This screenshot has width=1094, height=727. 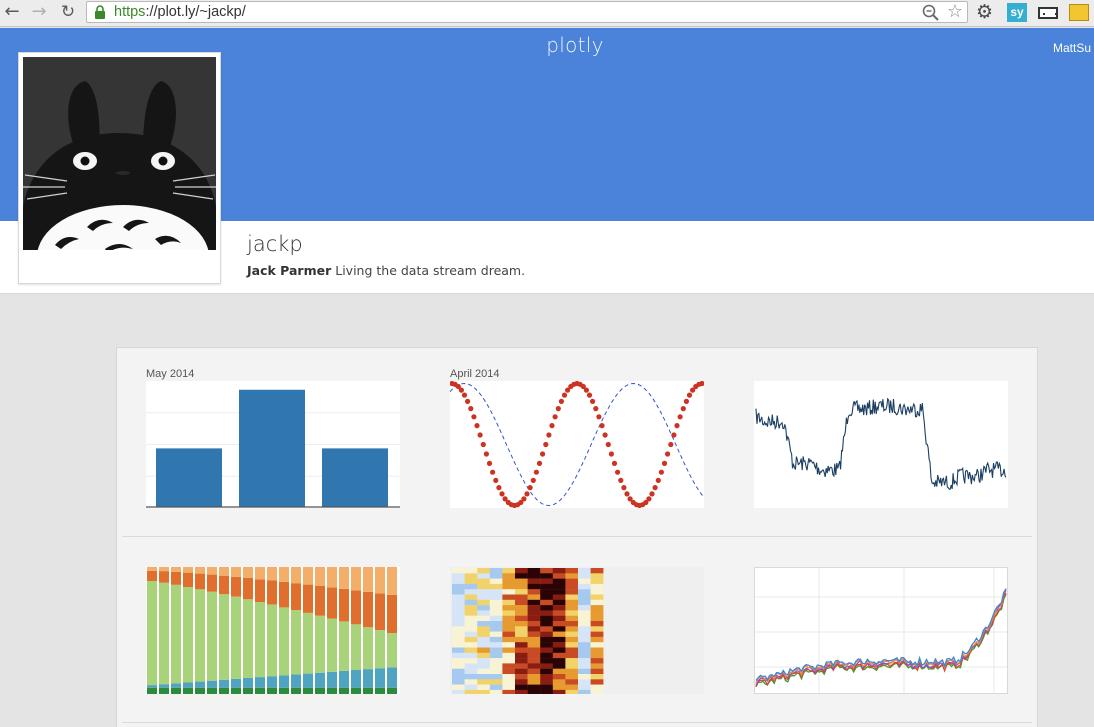 I want to click on reload-icon: ↻, so click(x=68, y=12).